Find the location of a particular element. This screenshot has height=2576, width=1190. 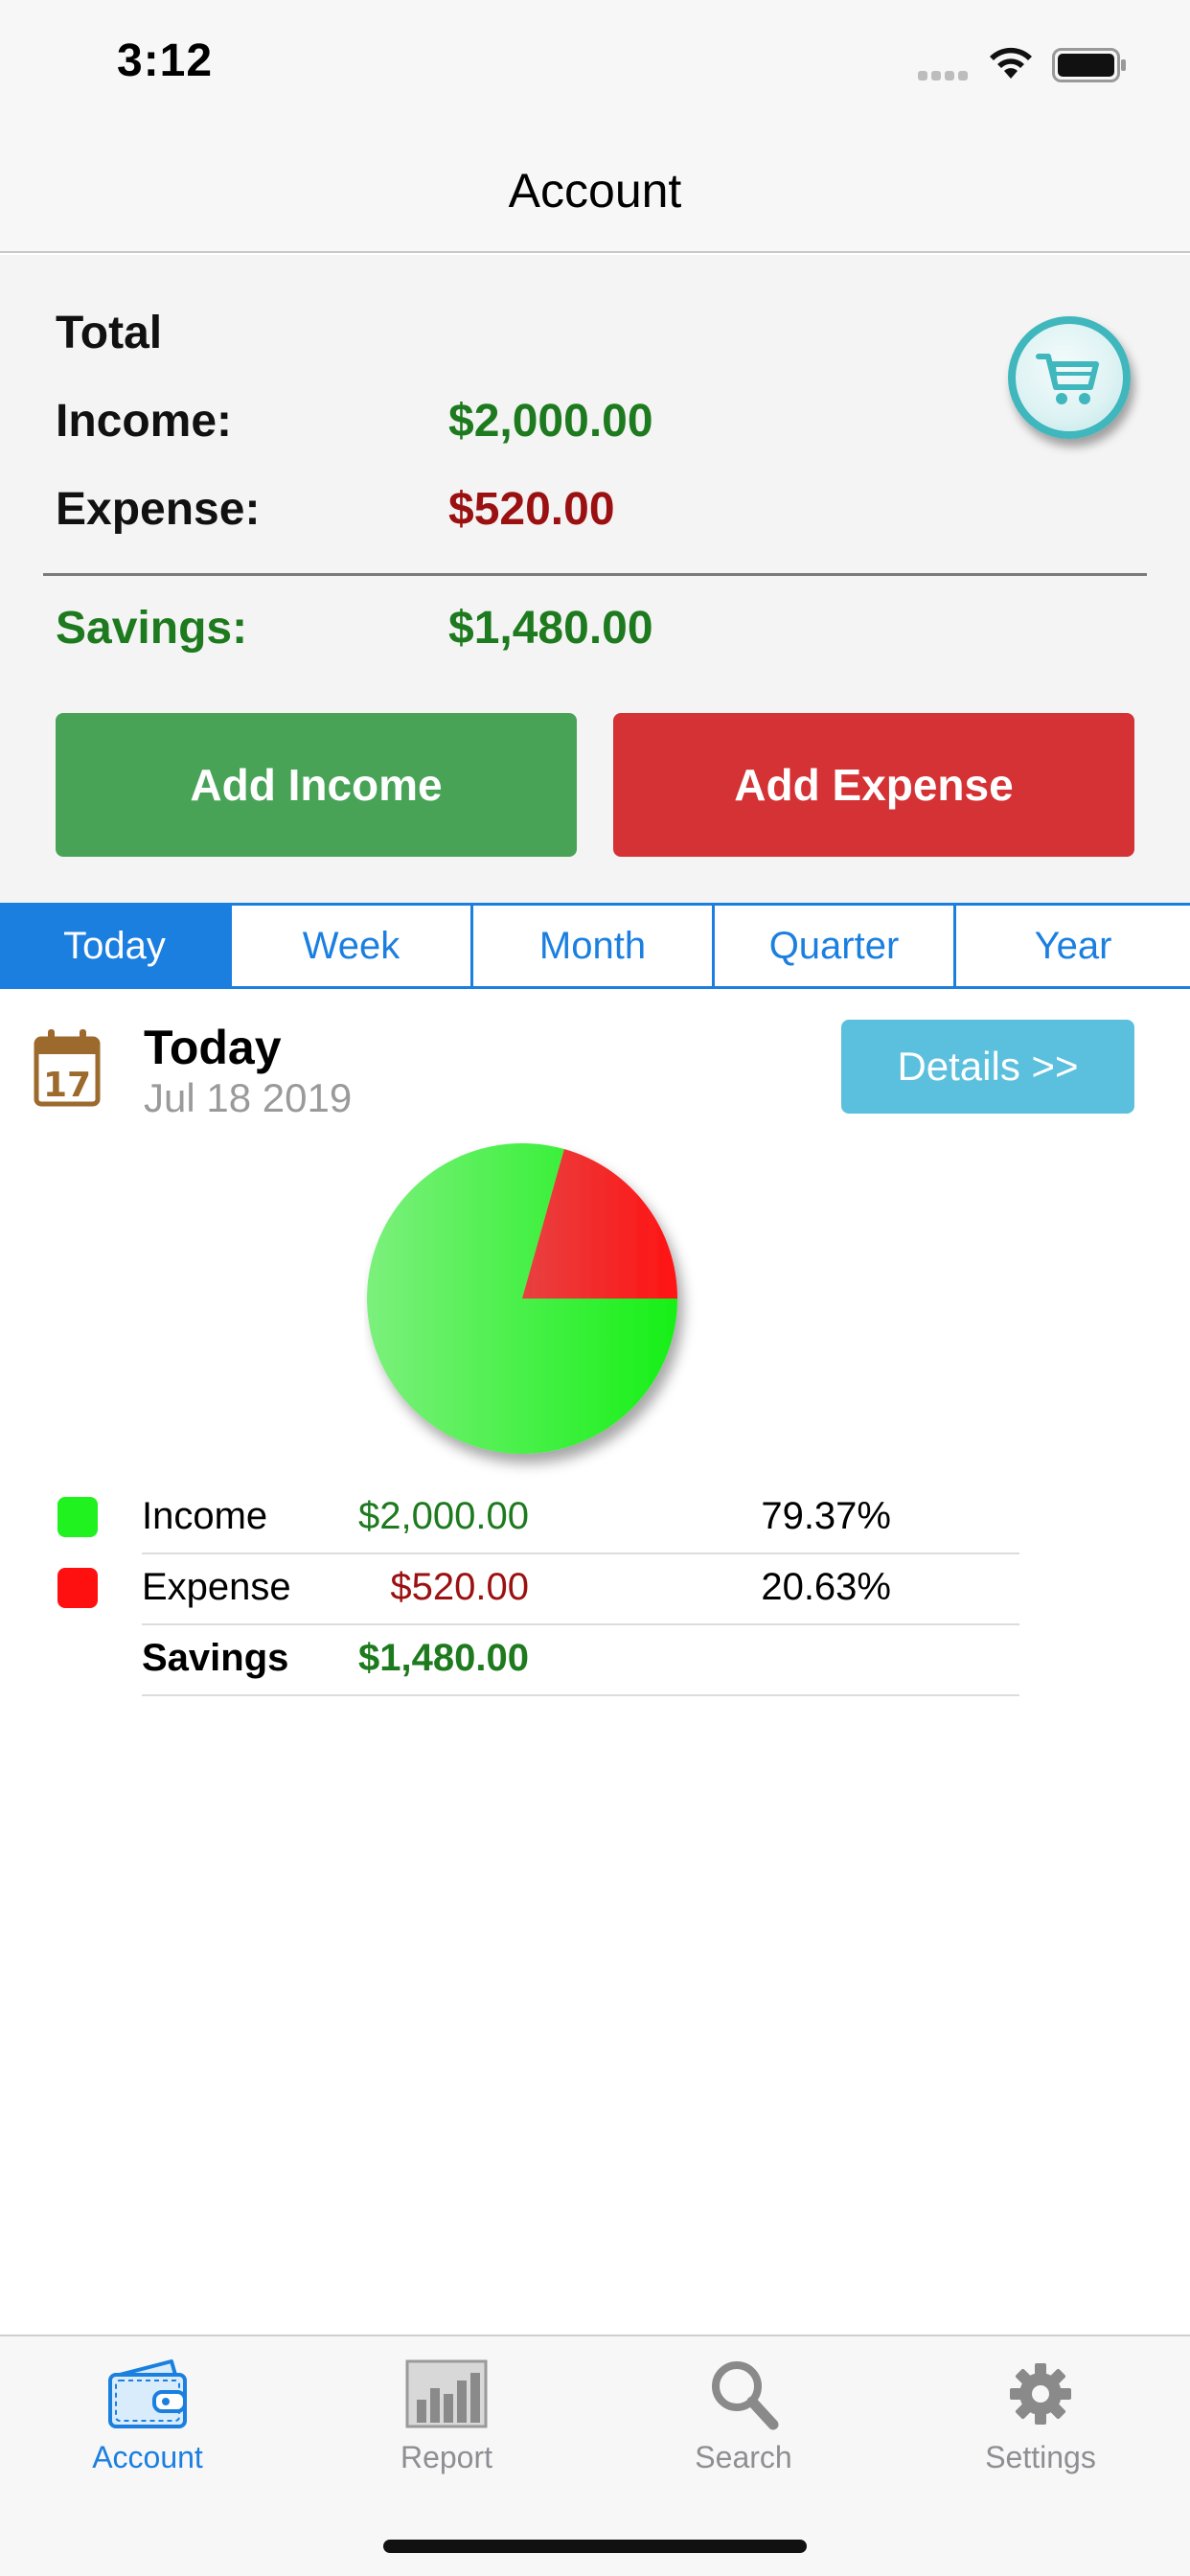

calendar-icon: 17 is located at coordinates (68, 1068).